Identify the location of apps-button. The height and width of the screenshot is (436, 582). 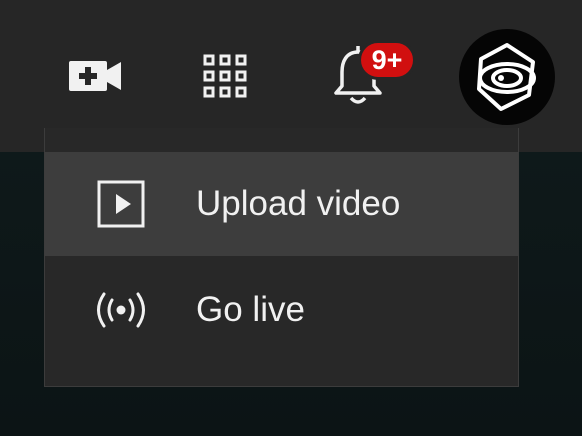
(225, 76).